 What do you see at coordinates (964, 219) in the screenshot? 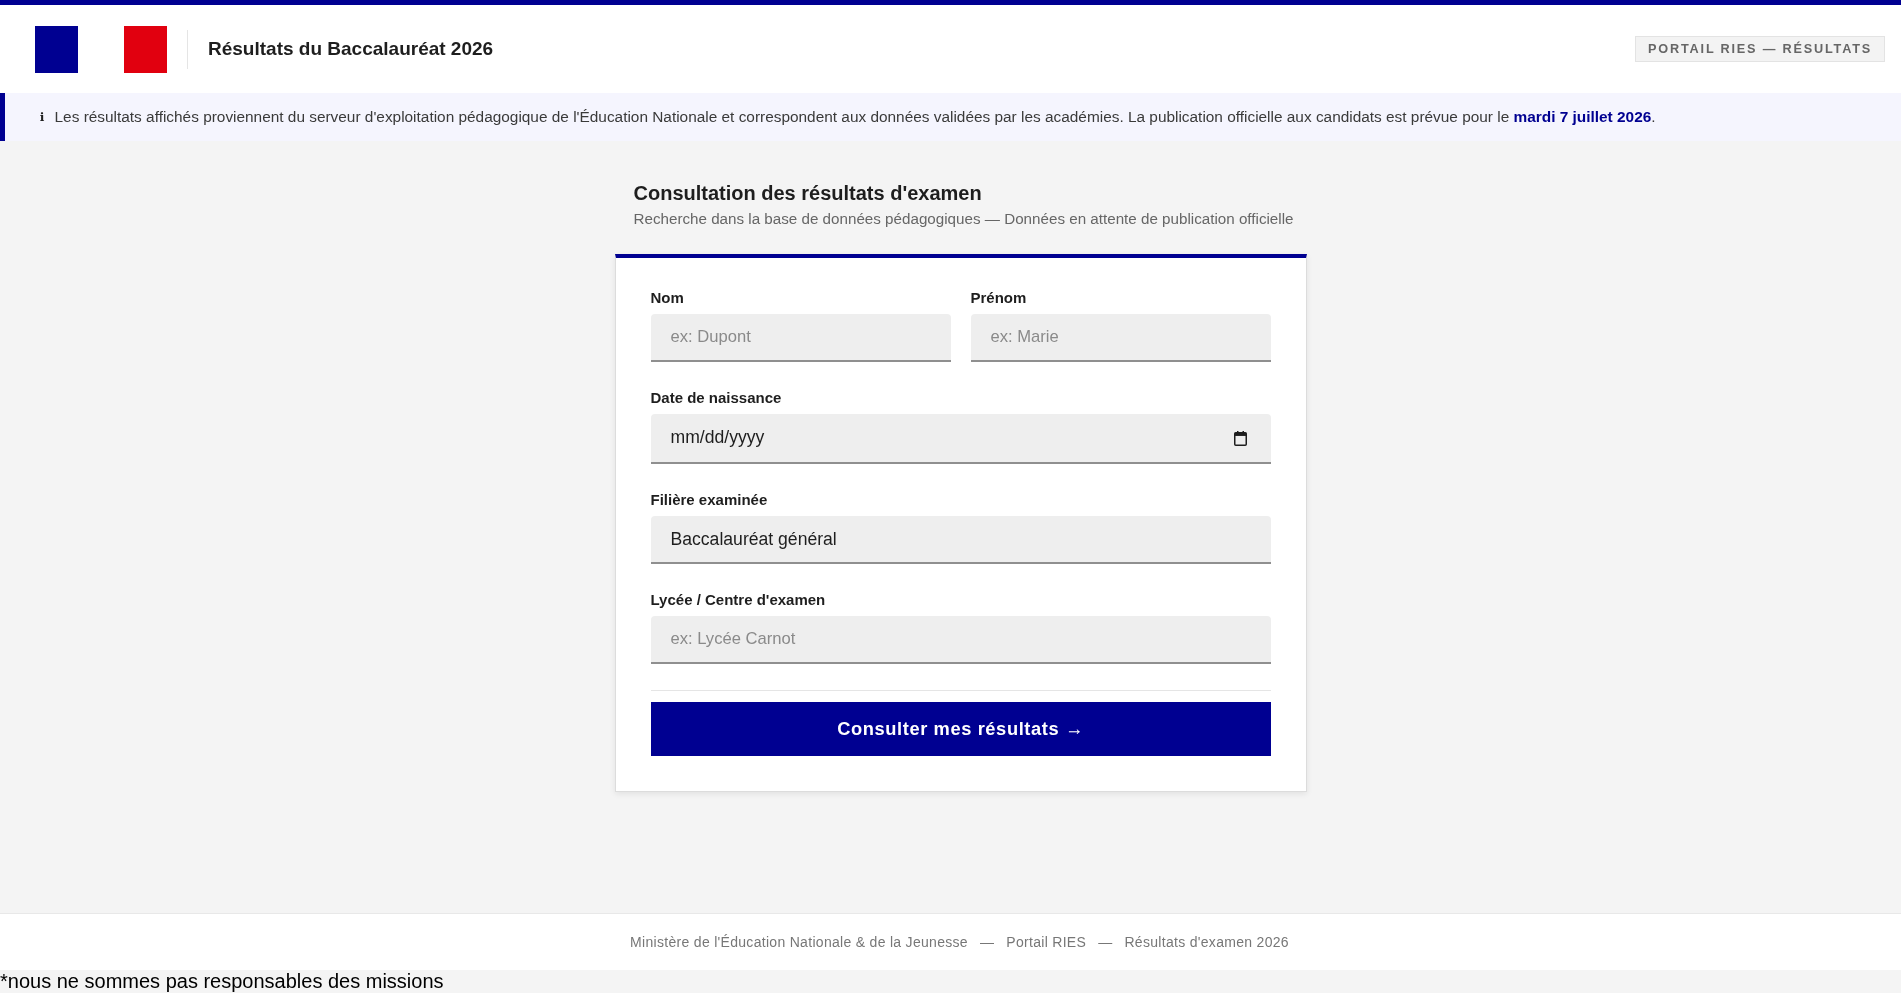
I see `form-subtitle: Recherche dans la base de données pédagogiques — Données en attente de publication officielle` at bounding box center [964, 219].